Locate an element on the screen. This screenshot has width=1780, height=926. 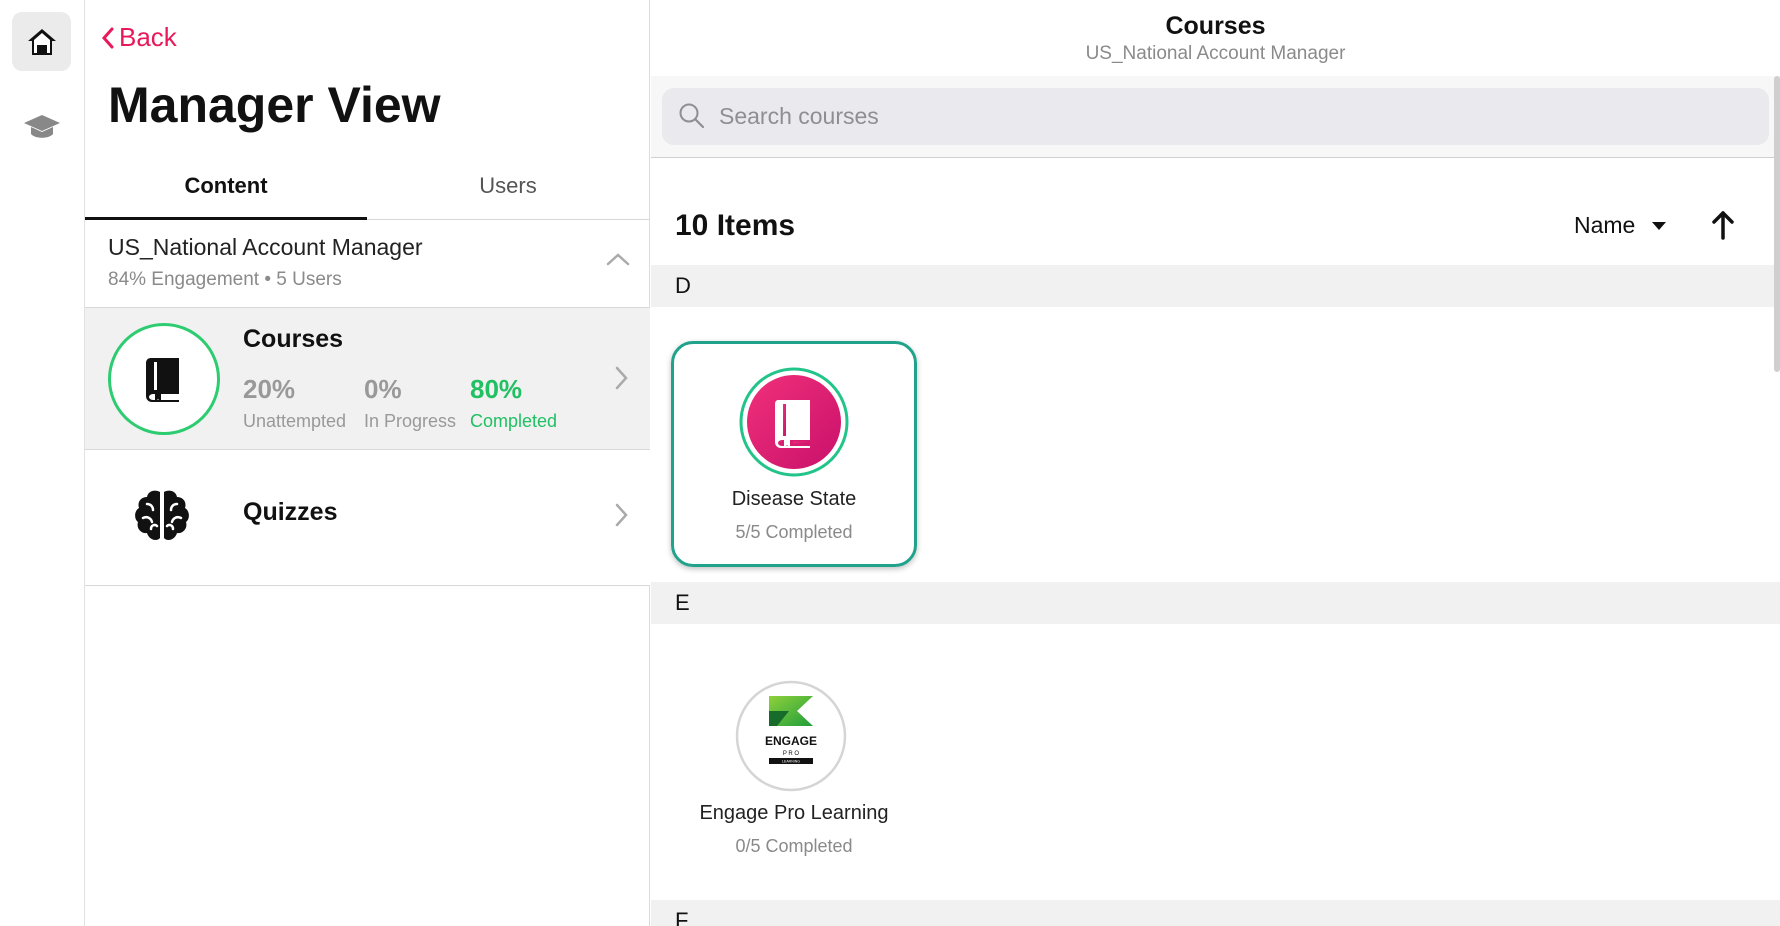
section-header: F is located at coordinates (1215, 913).